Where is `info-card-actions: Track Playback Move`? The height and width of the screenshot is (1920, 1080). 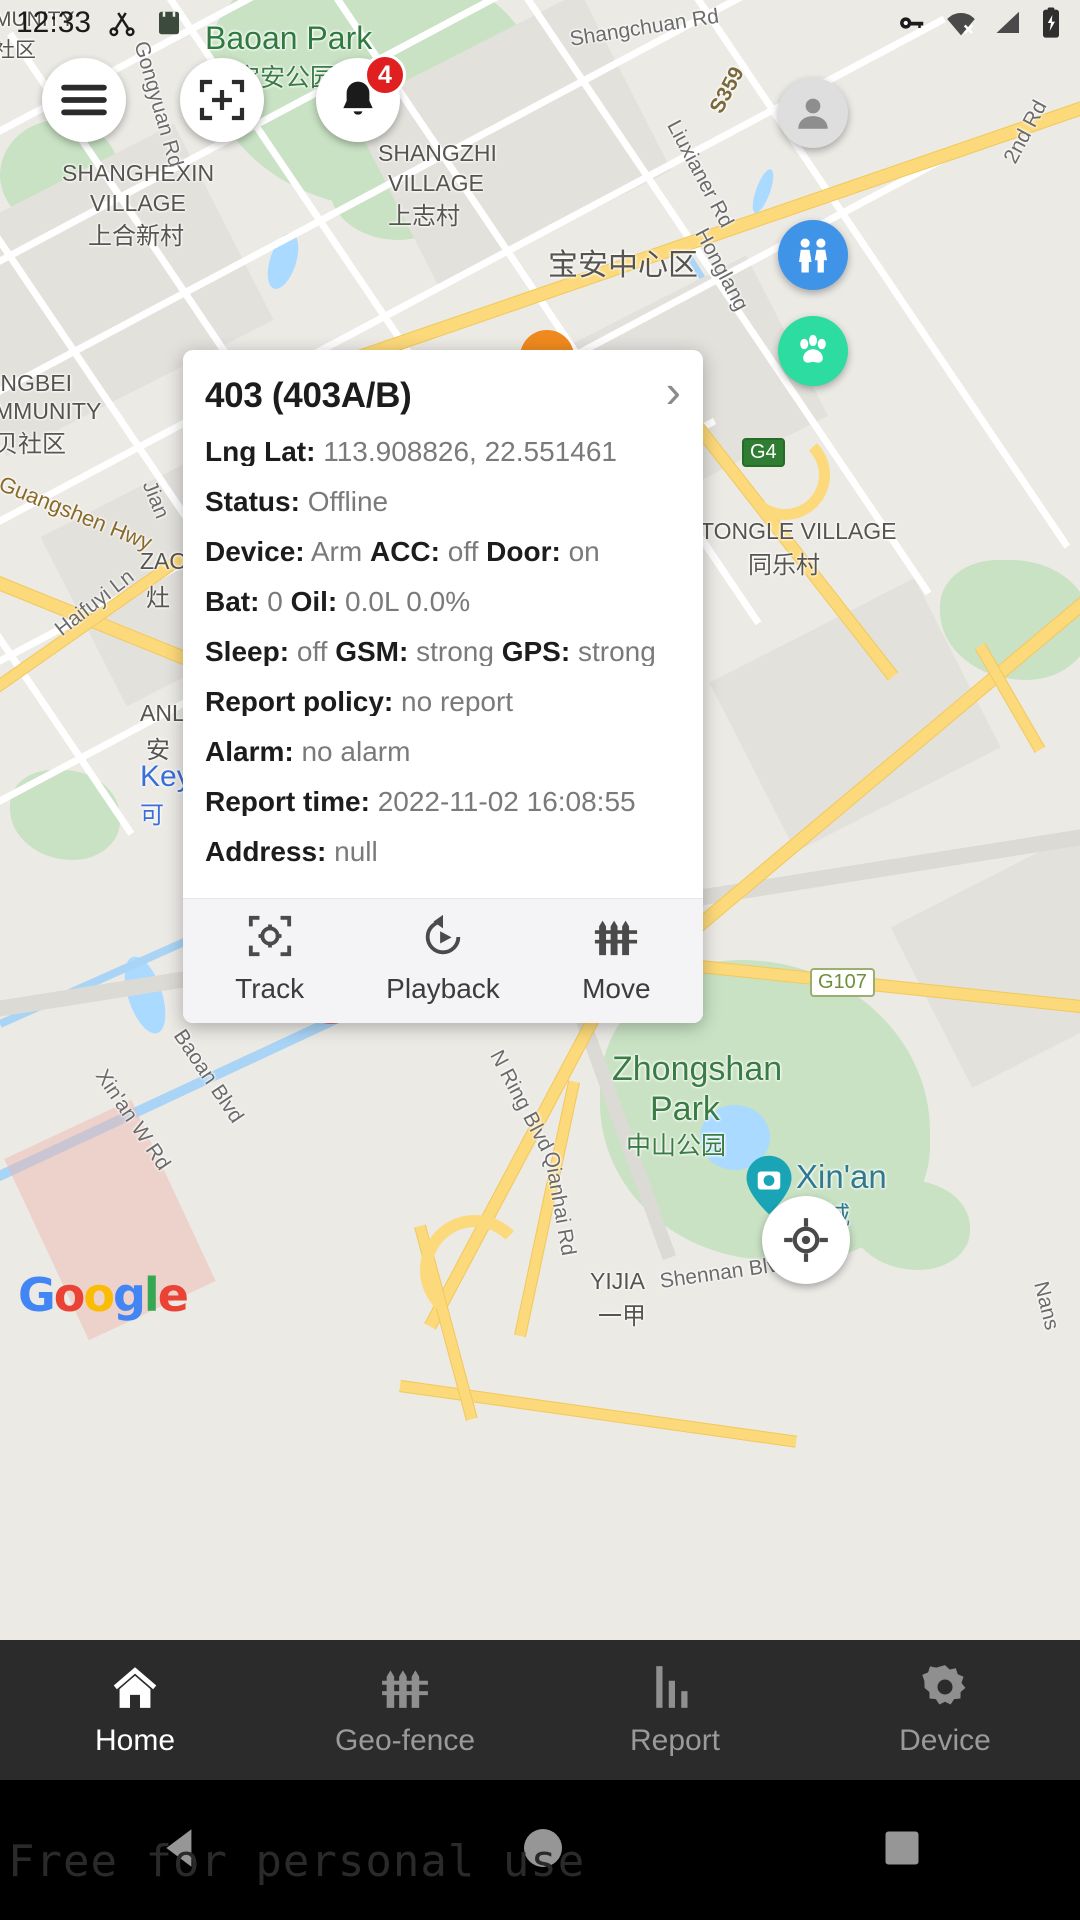 info-card-actions: Track Playback Move is located at coordinates (443, 960).